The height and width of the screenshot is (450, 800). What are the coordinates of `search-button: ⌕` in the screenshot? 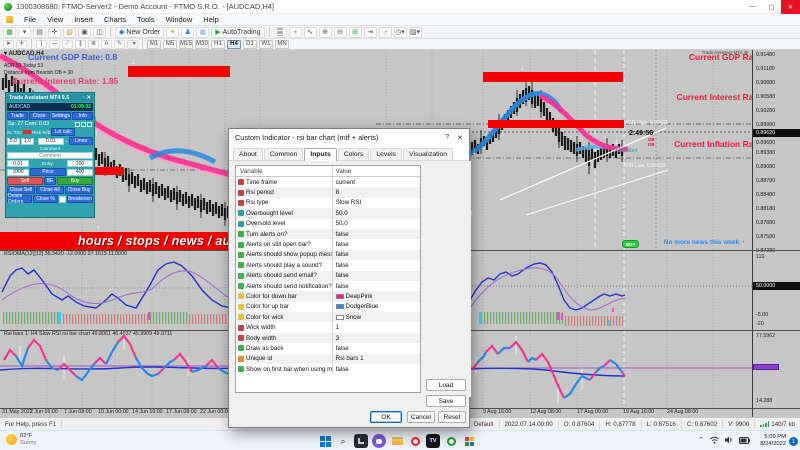 It's located at (343, 441).